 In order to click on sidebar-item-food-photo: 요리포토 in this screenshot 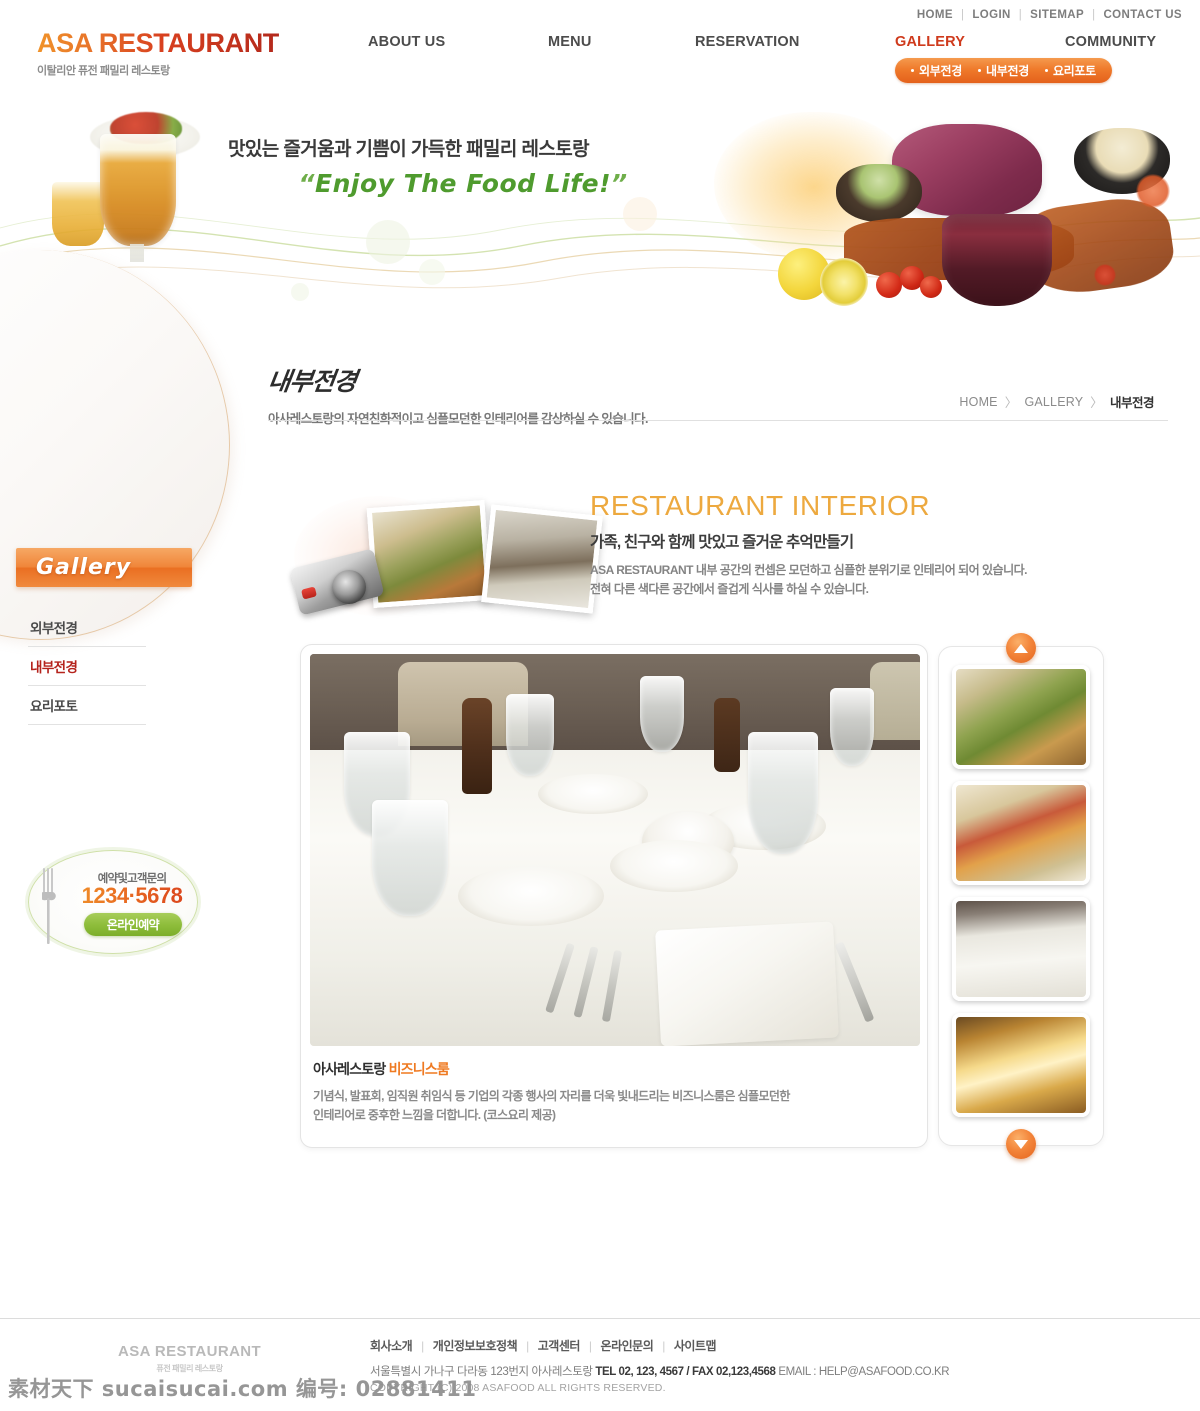, I will do `click(87, 705)`.